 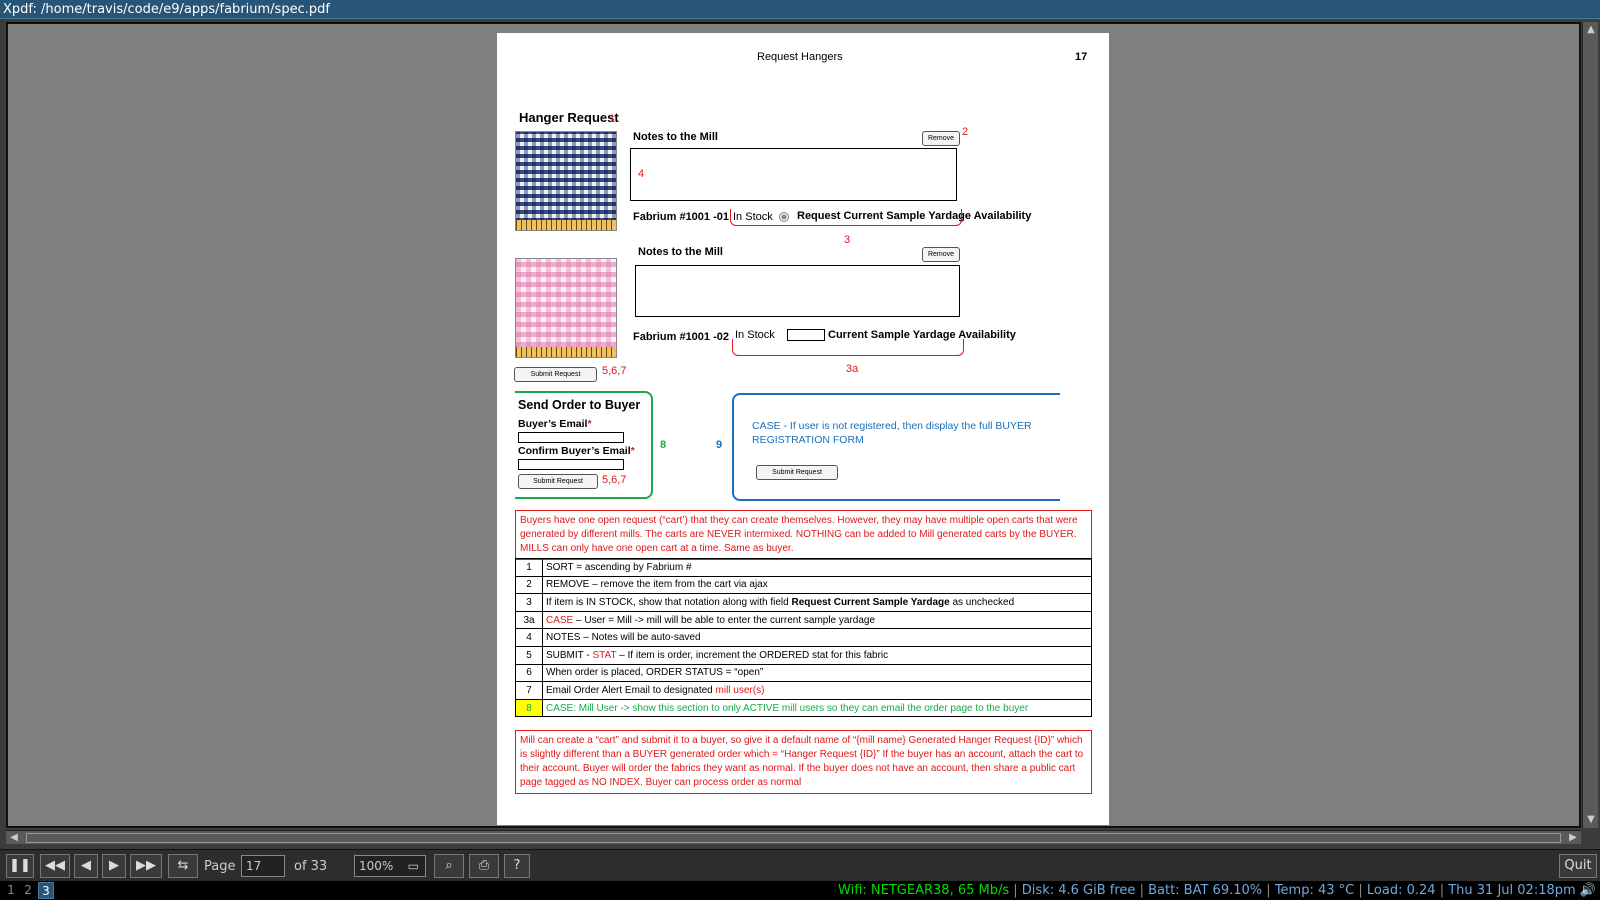 I want to click on annotation-marker-3a: 3a, so click(x=852, y=369).